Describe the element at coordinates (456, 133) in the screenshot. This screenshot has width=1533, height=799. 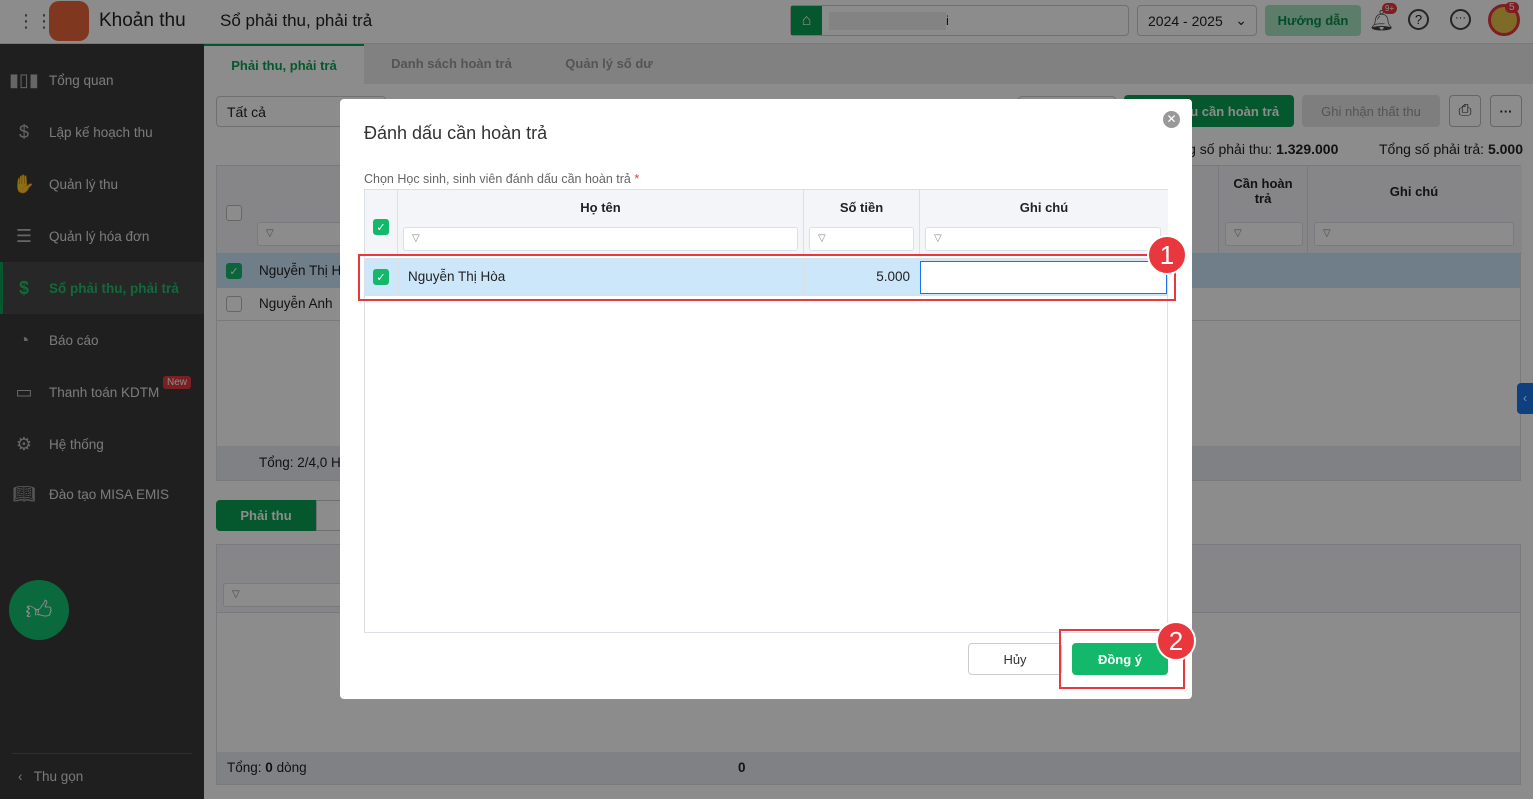
I see `dialog-title: Đánh dấu cần hoàn trả` at that location.